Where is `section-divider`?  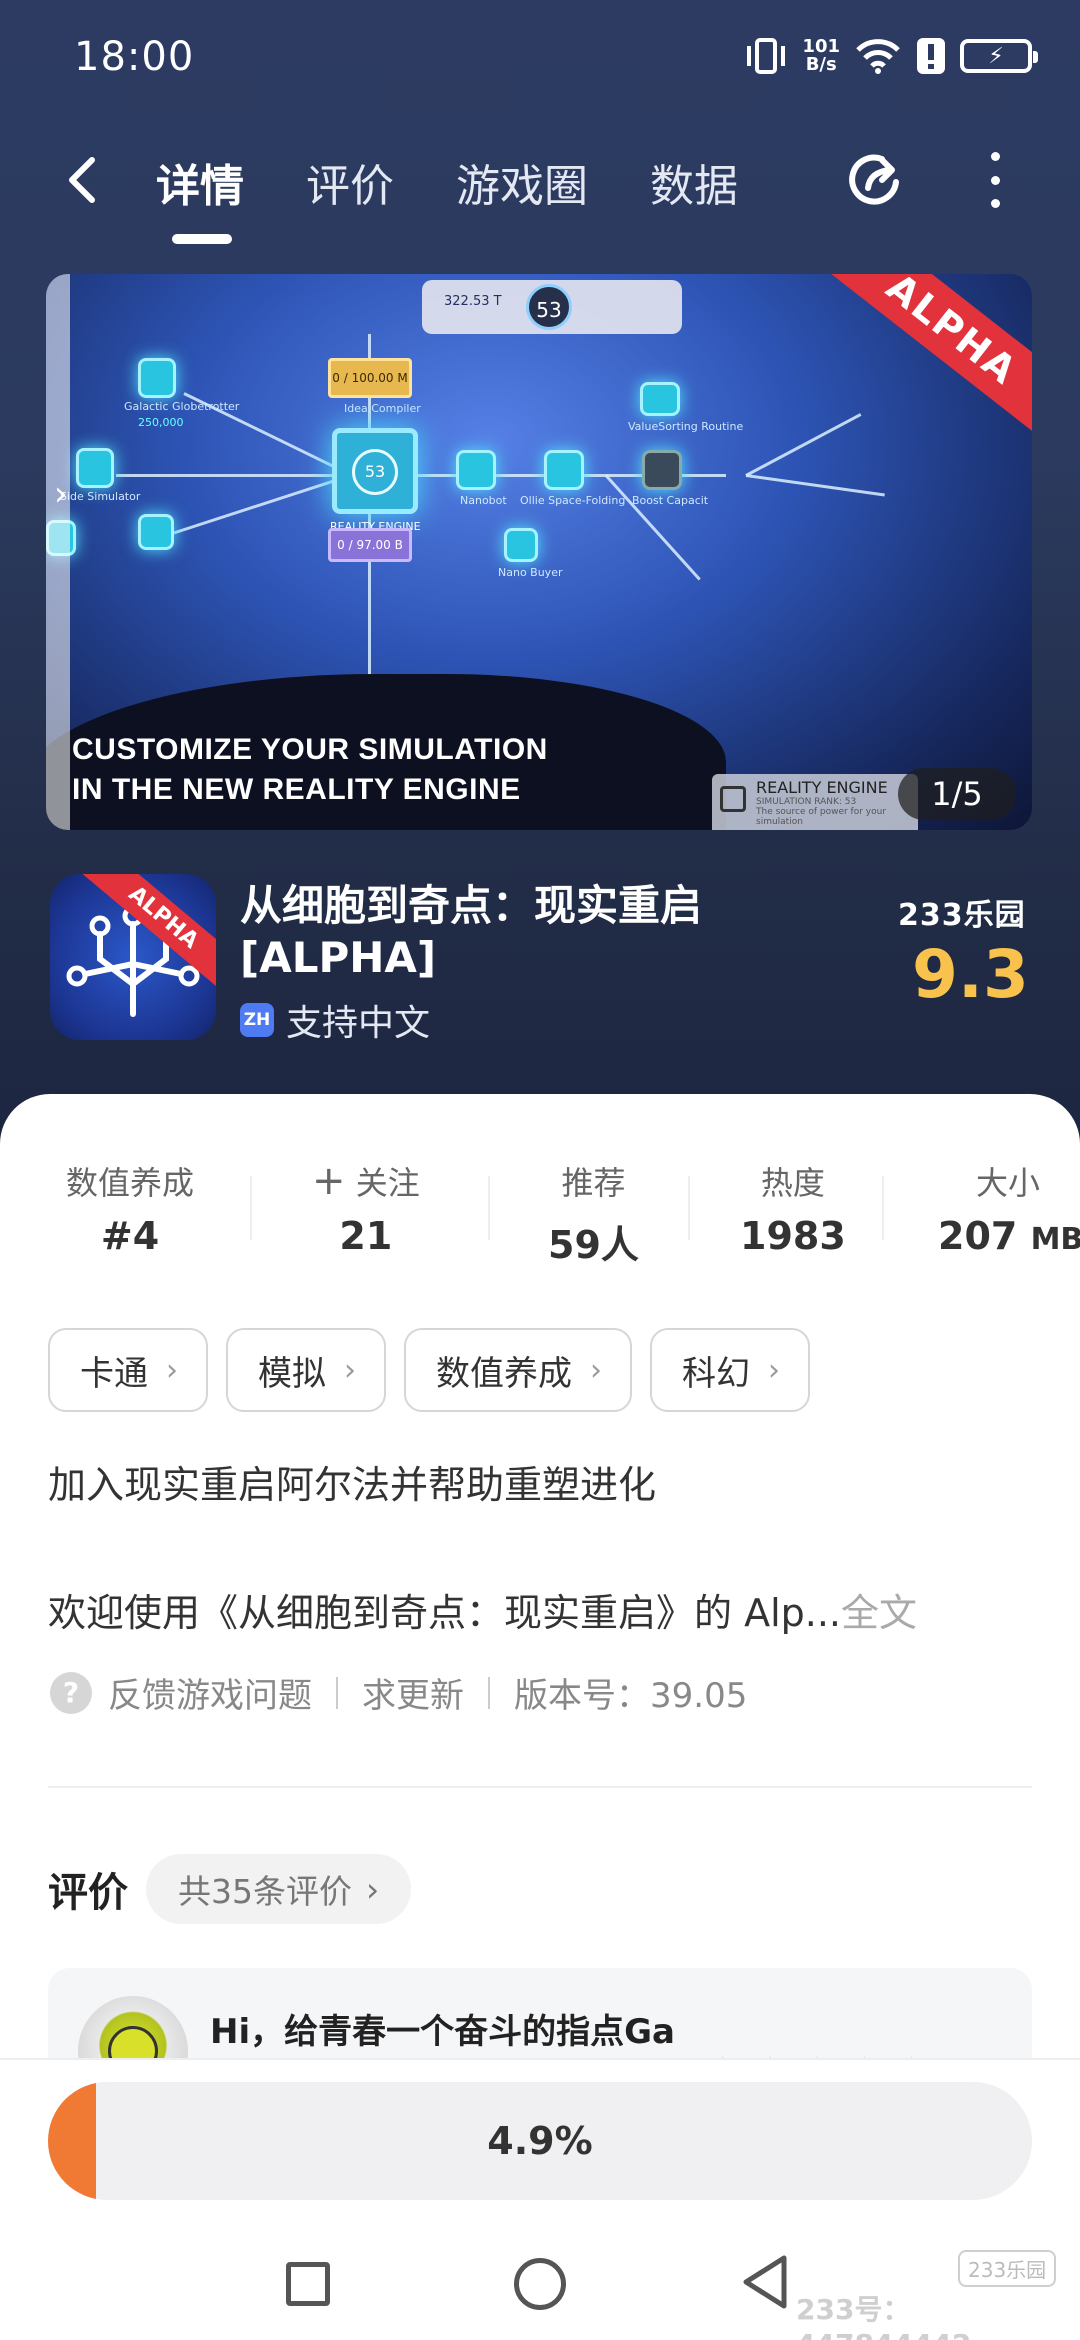 section-divider is located at coordinates (540, 1787).